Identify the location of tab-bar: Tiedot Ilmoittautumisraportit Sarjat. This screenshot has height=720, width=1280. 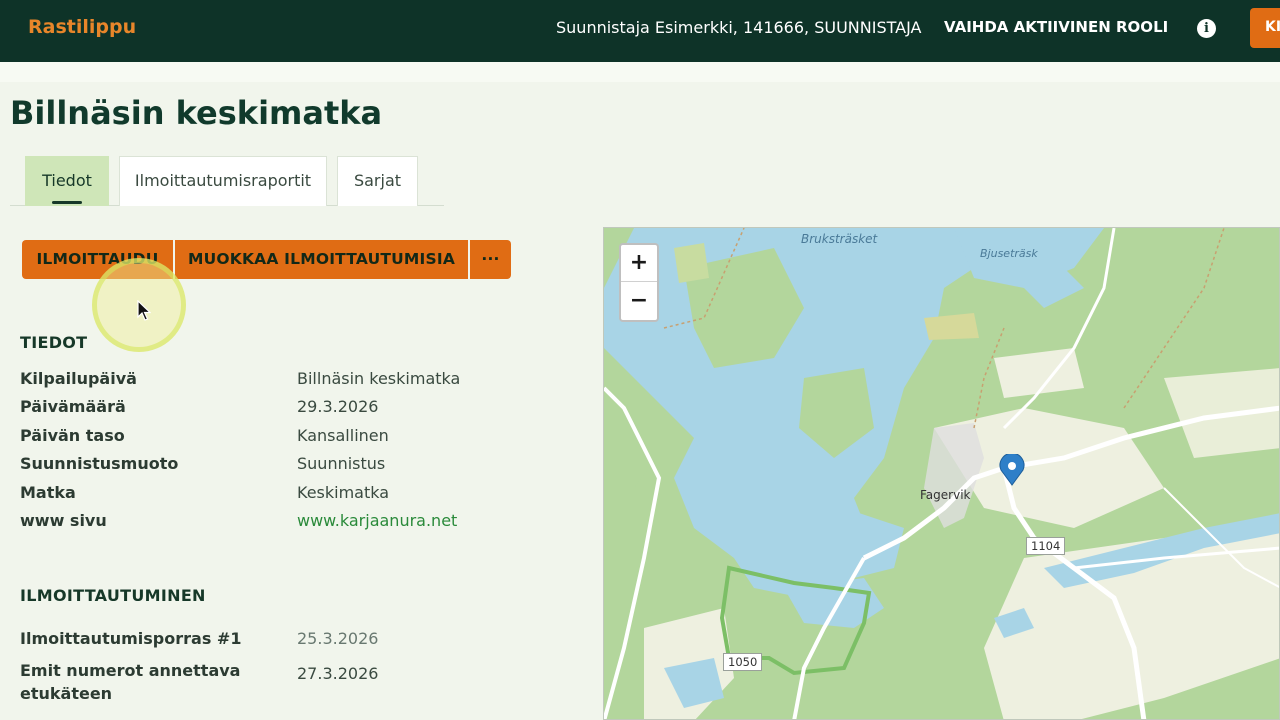
(227, 181).